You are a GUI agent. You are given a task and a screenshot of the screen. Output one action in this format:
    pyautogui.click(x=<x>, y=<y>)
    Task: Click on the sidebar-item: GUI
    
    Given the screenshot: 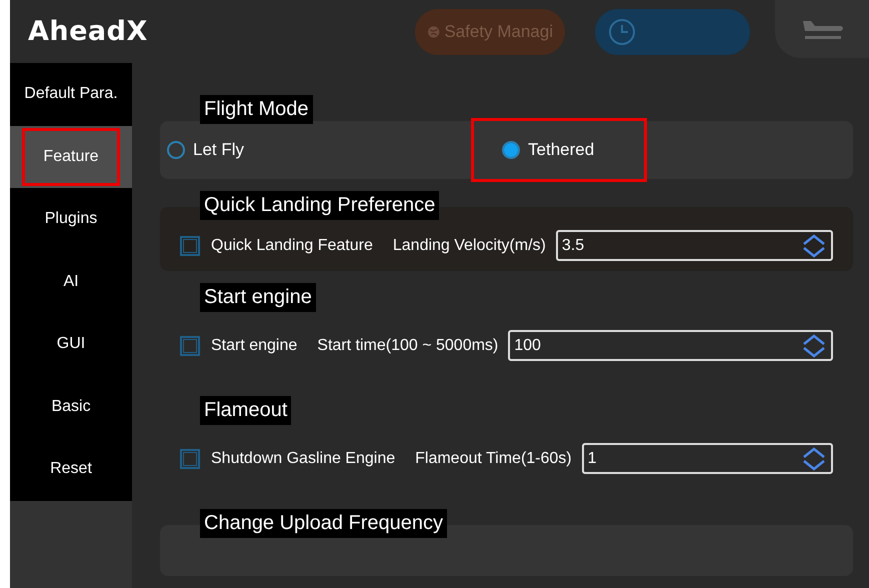 What is the action you would take?
    pyautogui.click(x=71, y=344)
    